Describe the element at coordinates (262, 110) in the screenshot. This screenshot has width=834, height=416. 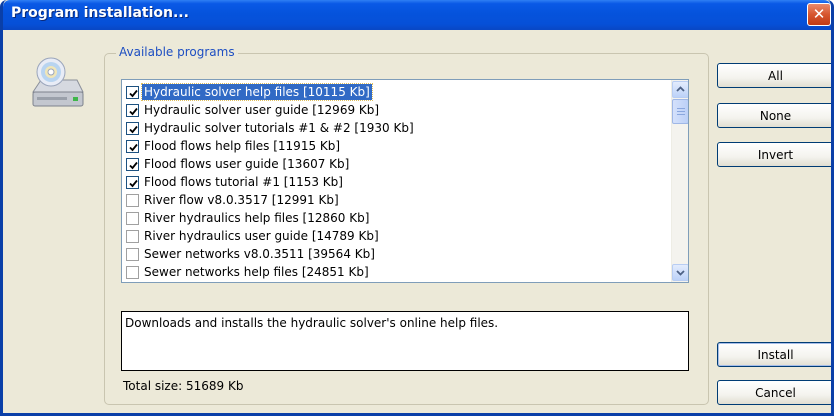
I see `program-label: Hydraulic solver user guide [12969 Kb]` at that location.